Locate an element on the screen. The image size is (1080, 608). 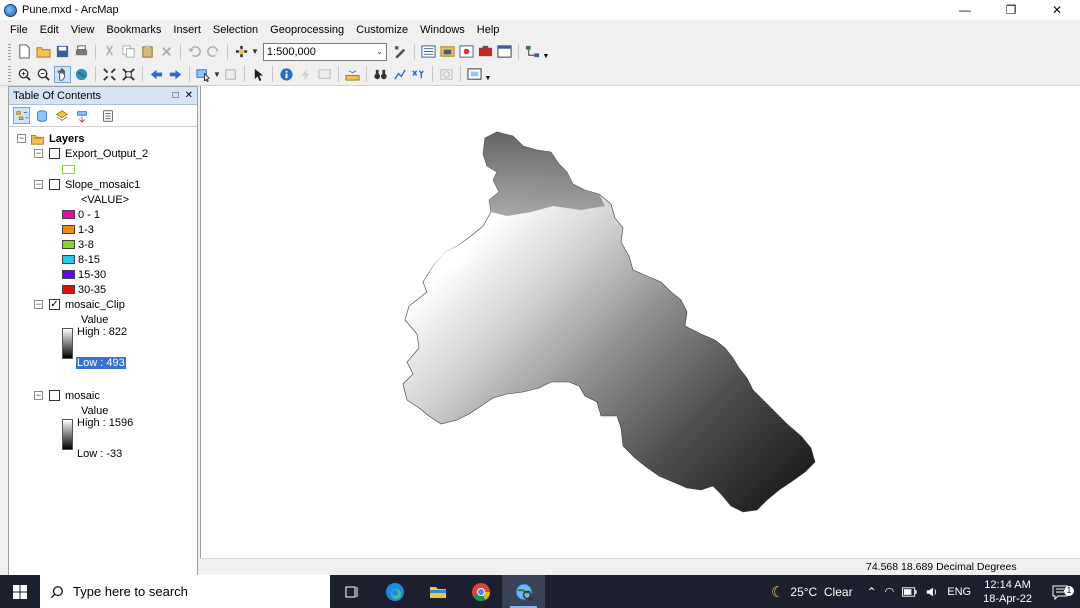
html-popup-button is located at coordinates (324, 74).